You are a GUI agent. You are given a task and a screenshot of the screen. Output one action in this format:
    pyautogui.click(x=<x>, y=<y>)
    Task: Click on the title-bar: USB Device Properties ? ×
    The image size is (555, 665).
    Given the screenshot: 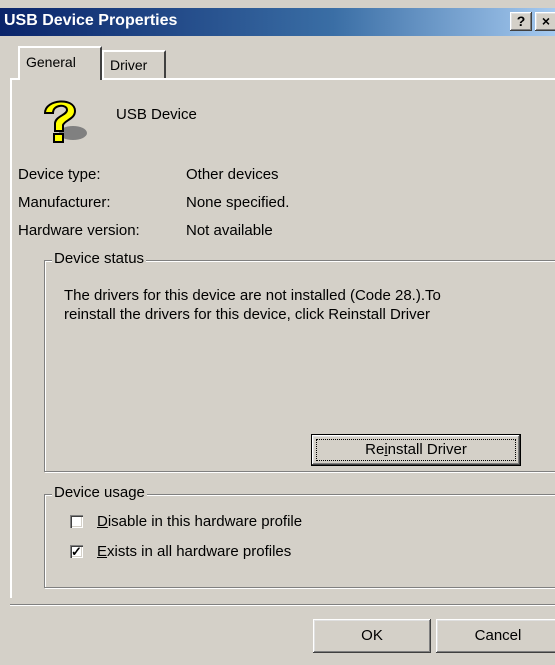 What is the action you would take?
    pyautogui.click(x=277, y=22)
    